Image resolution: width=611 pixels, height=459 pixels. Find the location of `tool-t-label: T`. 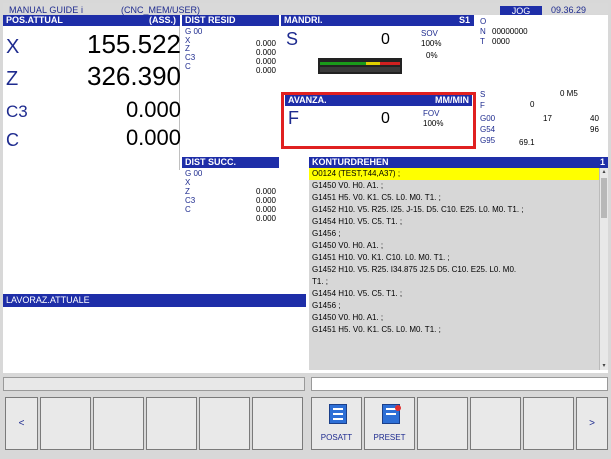

tool-t-label: T is located at coordinates (482, 41).